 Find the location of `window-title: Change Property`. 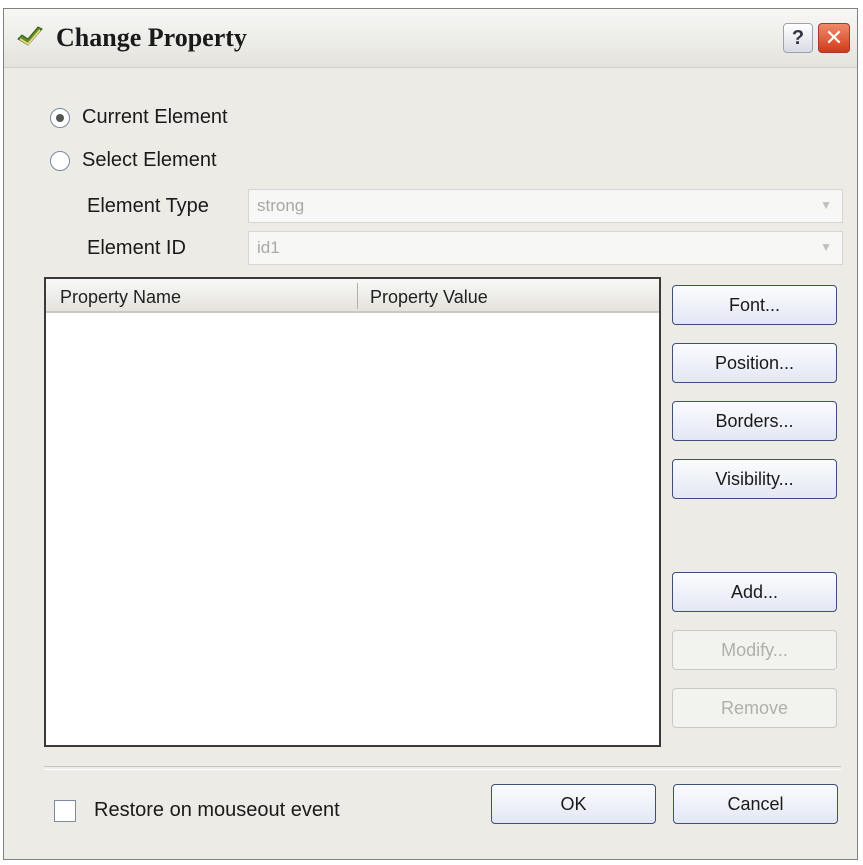

window-title: Change Property is located at coordinates (151, 37).